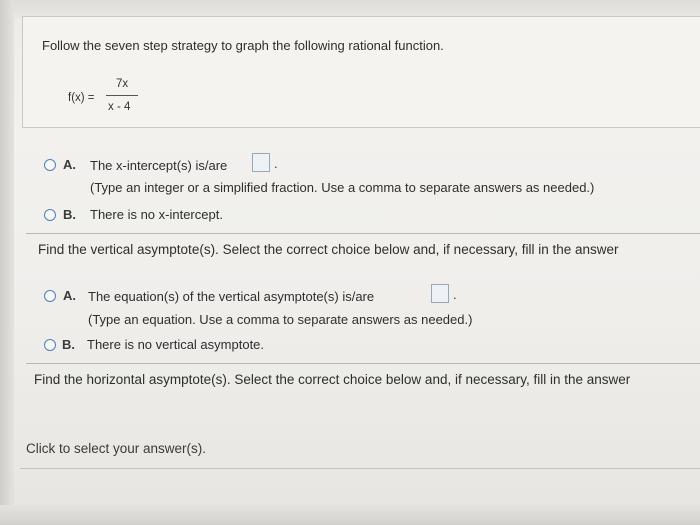 This screenshot has height=525, width=700. What do you see at coordinates (350, 515) in the screenshot?
I see `bottom-strip` at bounding box center [350, 515].